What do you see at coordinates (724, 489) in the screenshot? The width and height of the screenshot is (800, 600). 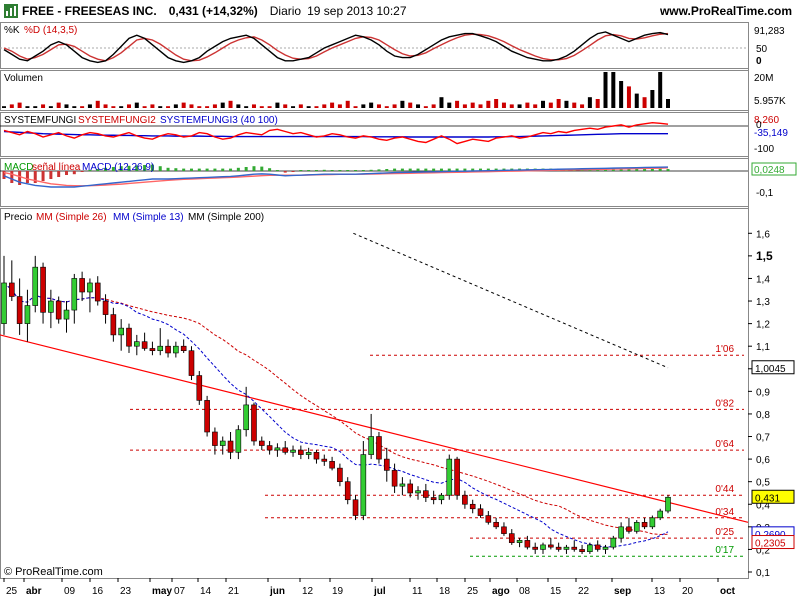 I see `level-label: 0'44` at bounding box center [724, 489].